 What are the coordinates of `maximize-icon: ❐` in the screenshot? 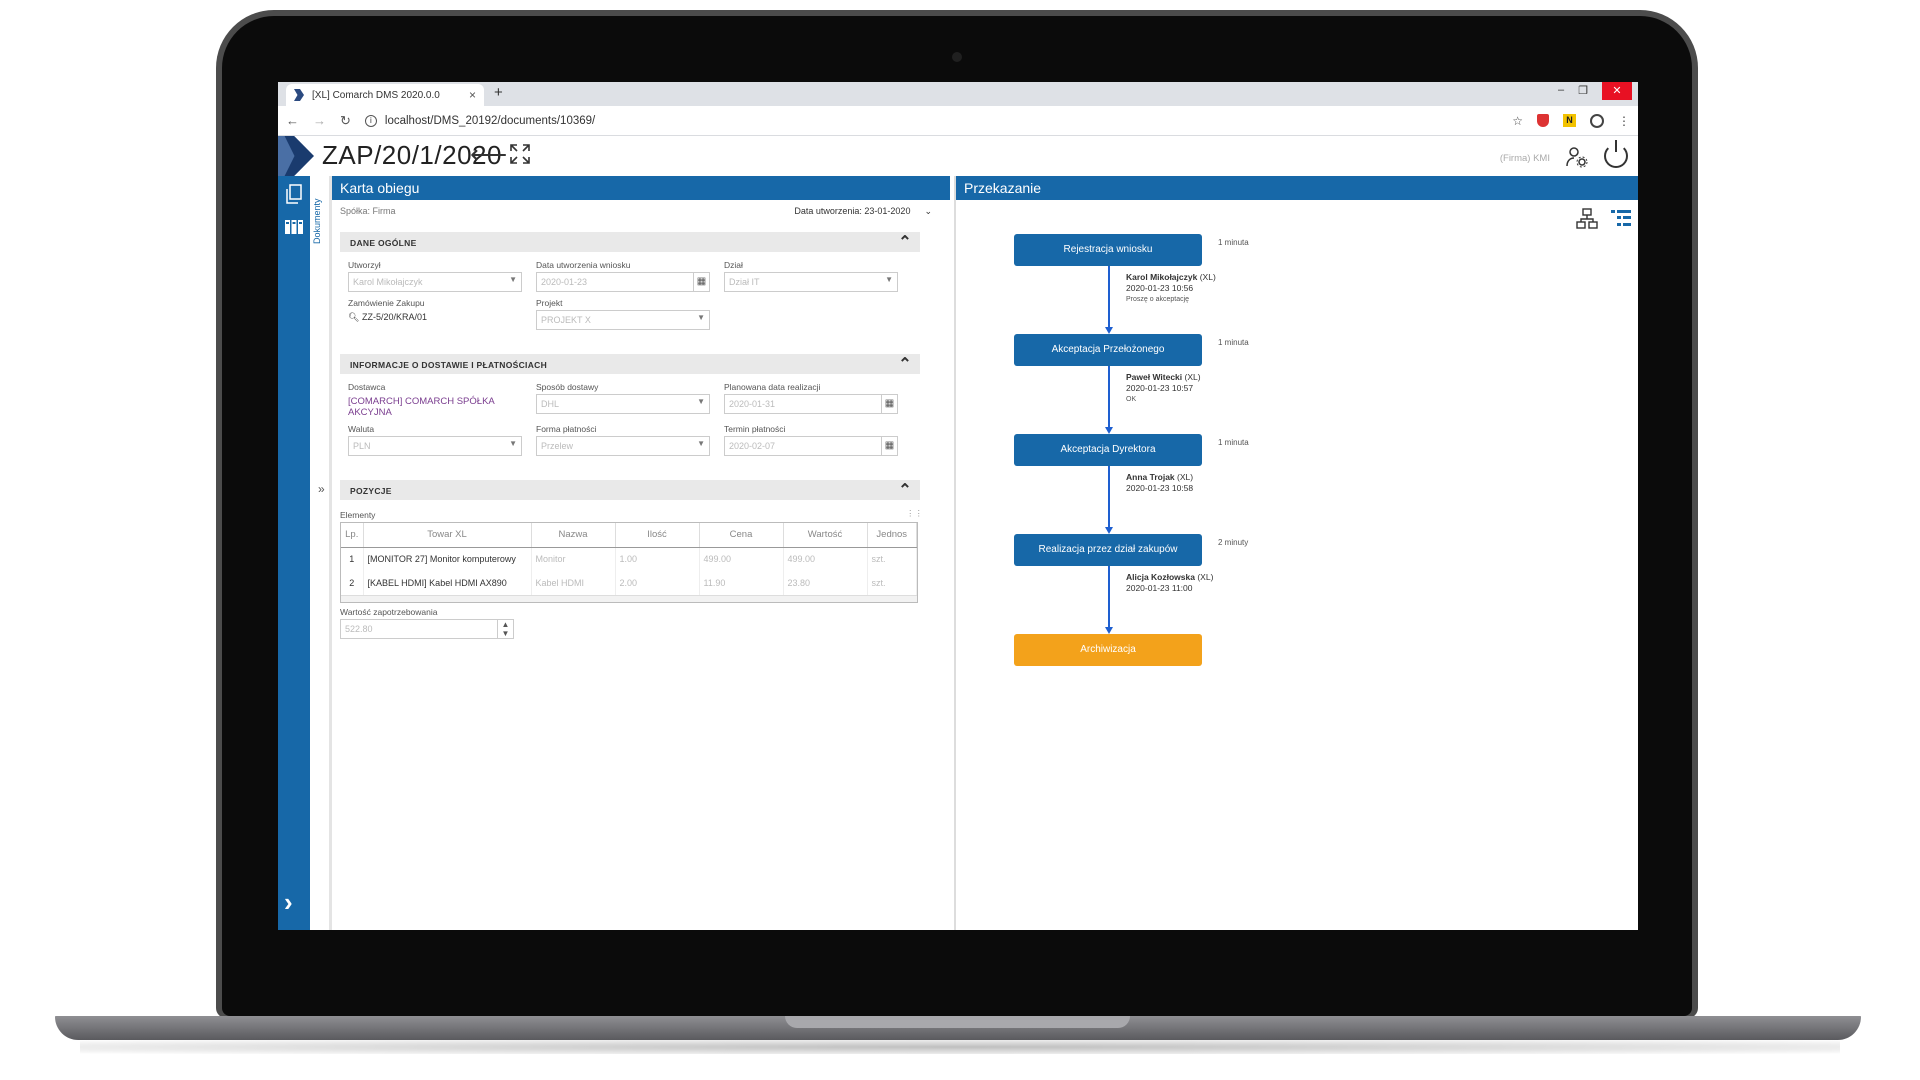 It's located at (1583, 92).